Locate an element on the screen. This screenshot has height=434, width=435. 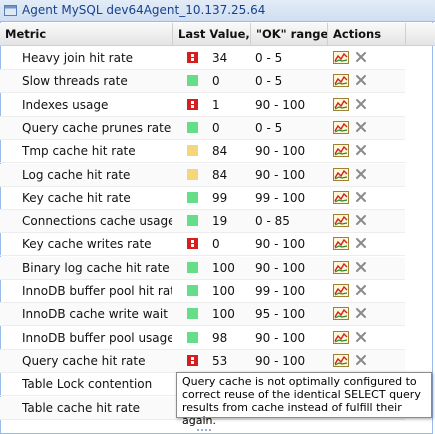
grid-header: Metric Last Value,% "OK" range,% Actions is located at coordinates (217, 34).